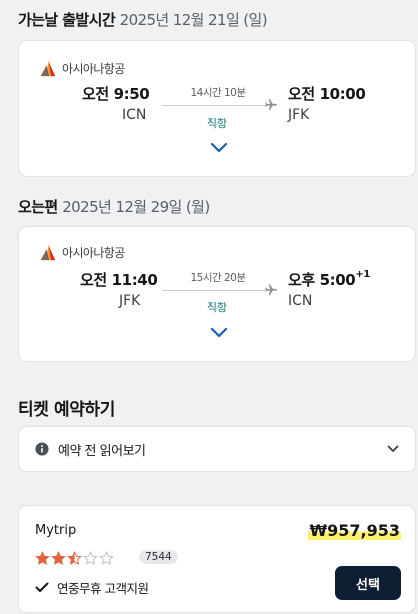  What do you see at coordinates (130, 301) in the screenshot?
I see `inbound-depart-airport: JFK` at bounding box center [130, 301].